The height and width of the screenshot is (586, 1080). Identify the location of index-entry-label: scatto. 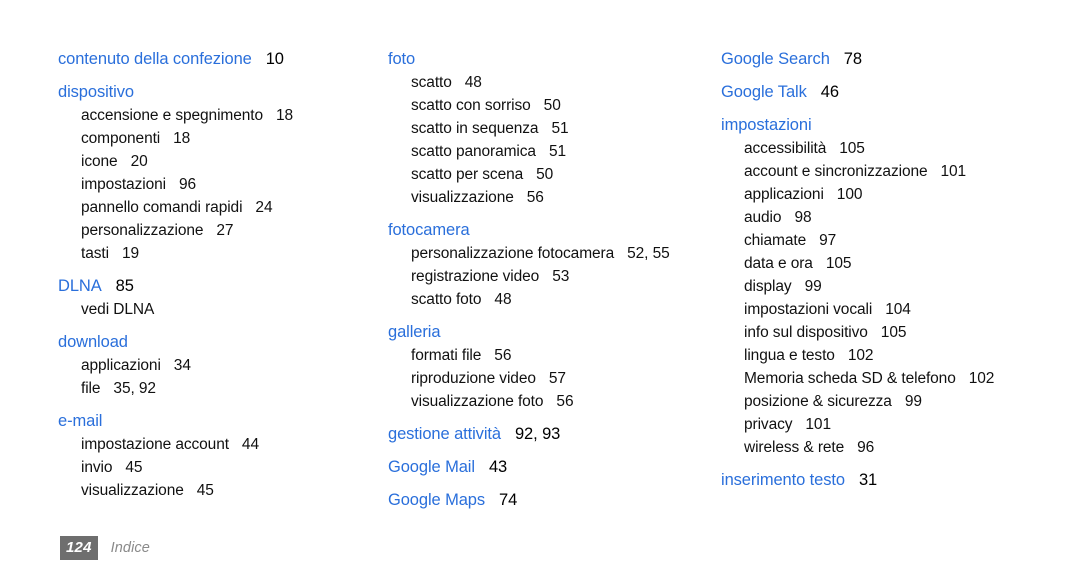
(431, 82).